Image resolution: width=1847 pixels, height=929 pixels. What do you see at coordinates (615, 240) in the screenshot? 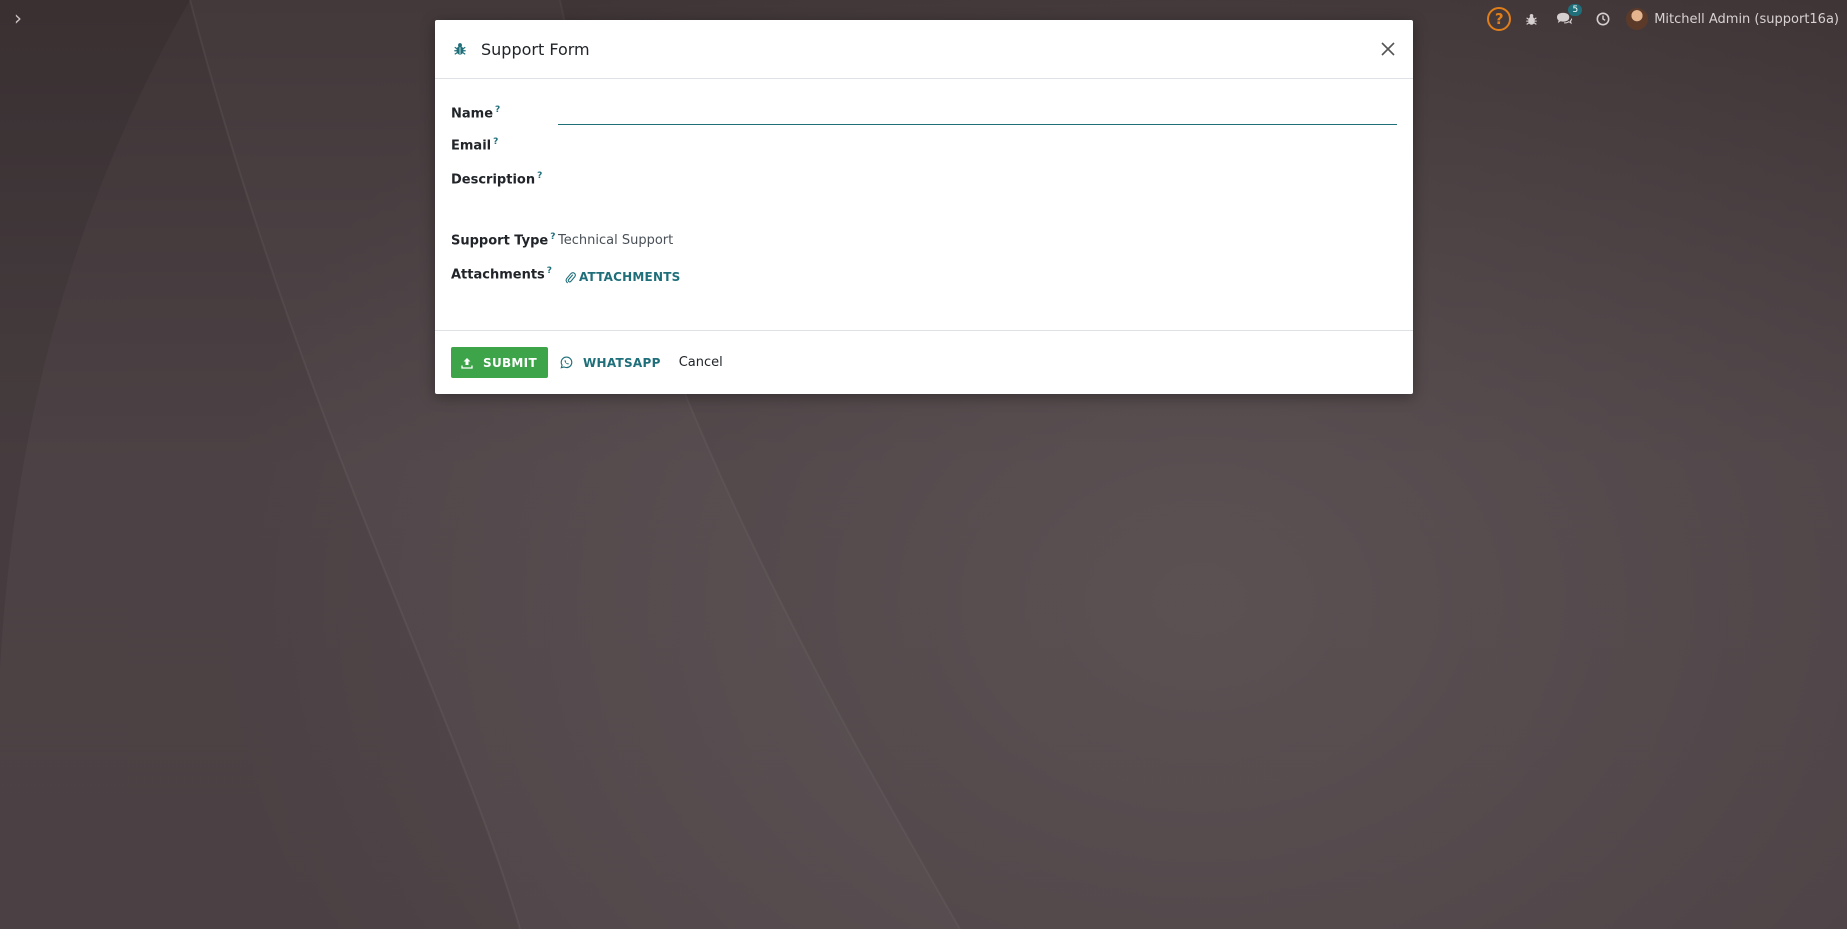
I see `support-type-select: Technical Support` at bounding box center [615, 240].